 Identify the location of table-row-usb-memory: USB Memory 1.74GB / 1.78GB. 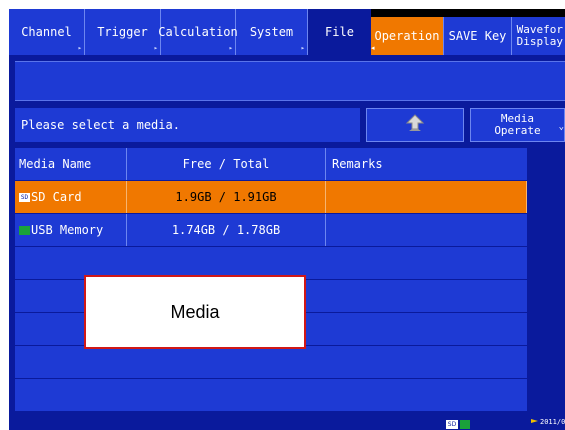
(271, 230).